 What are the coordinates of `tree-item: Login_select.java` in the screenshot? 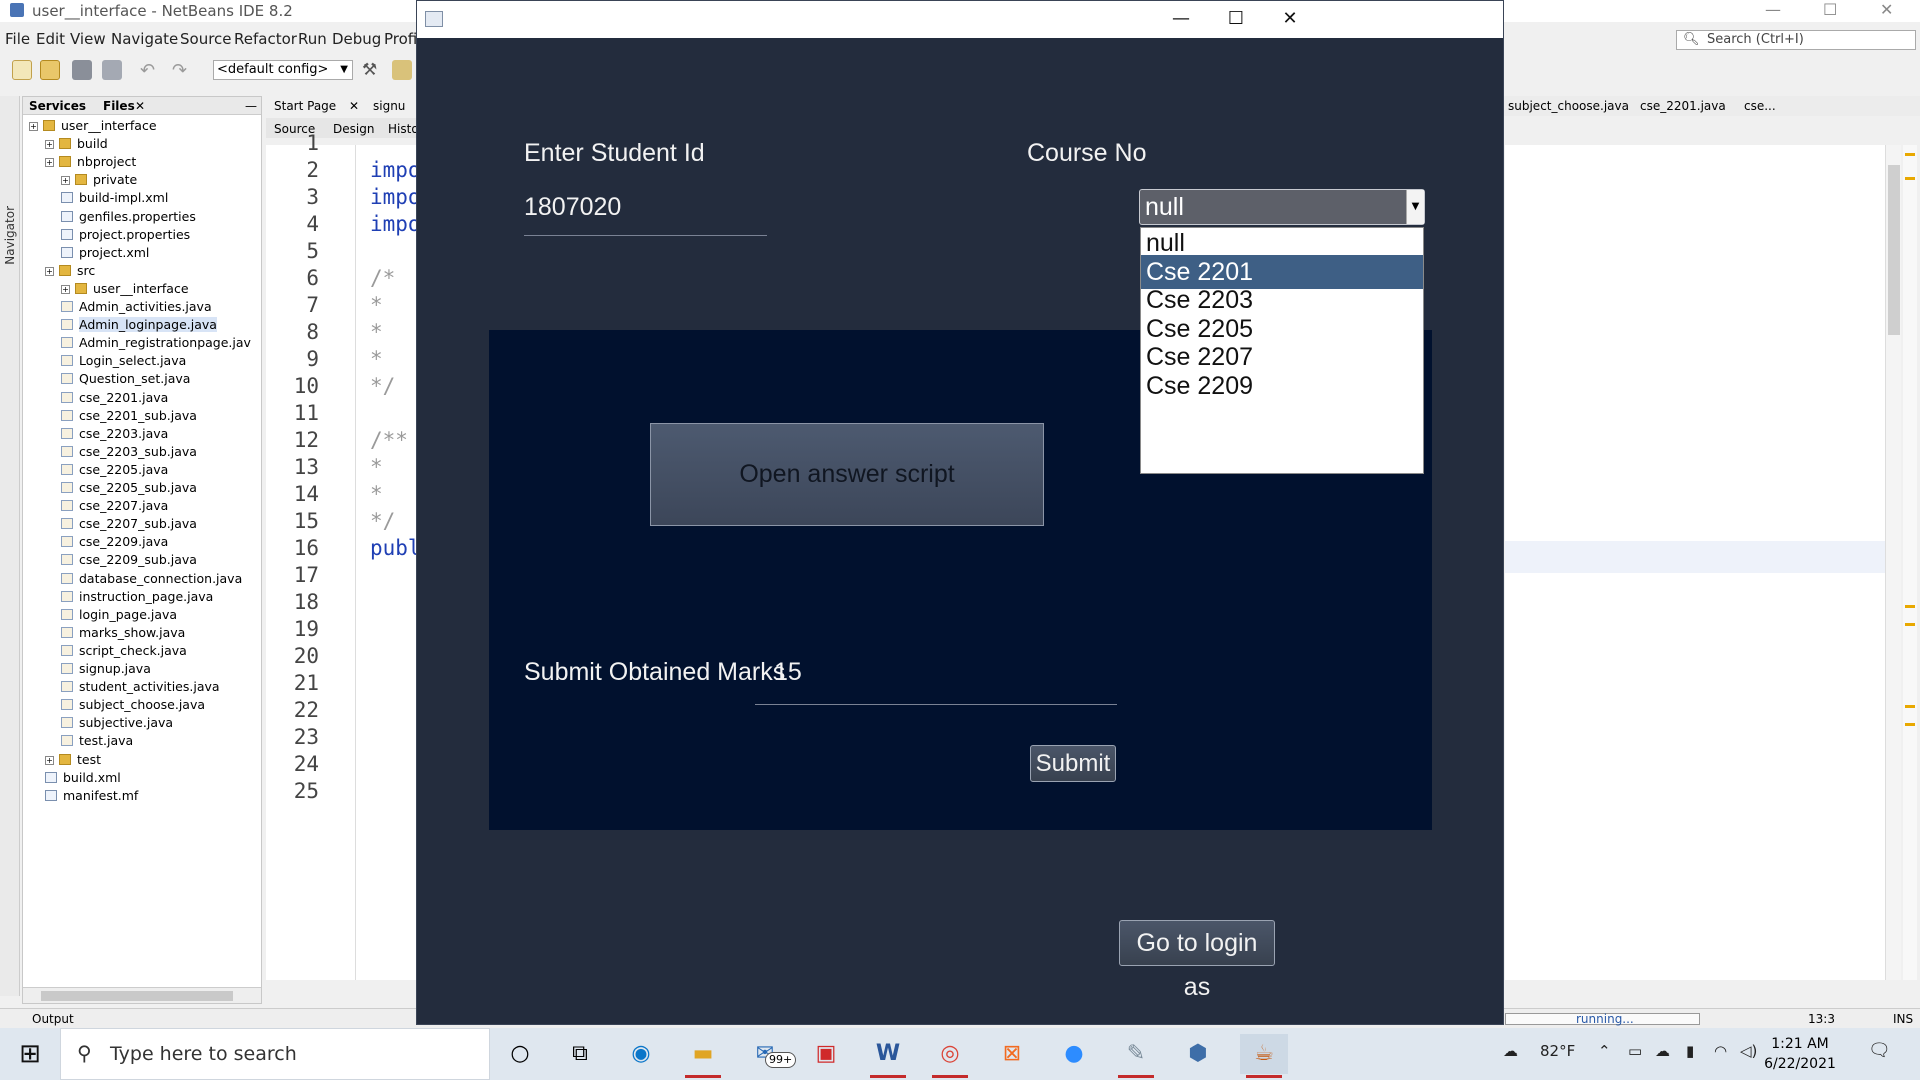 It's located at (123, 361).